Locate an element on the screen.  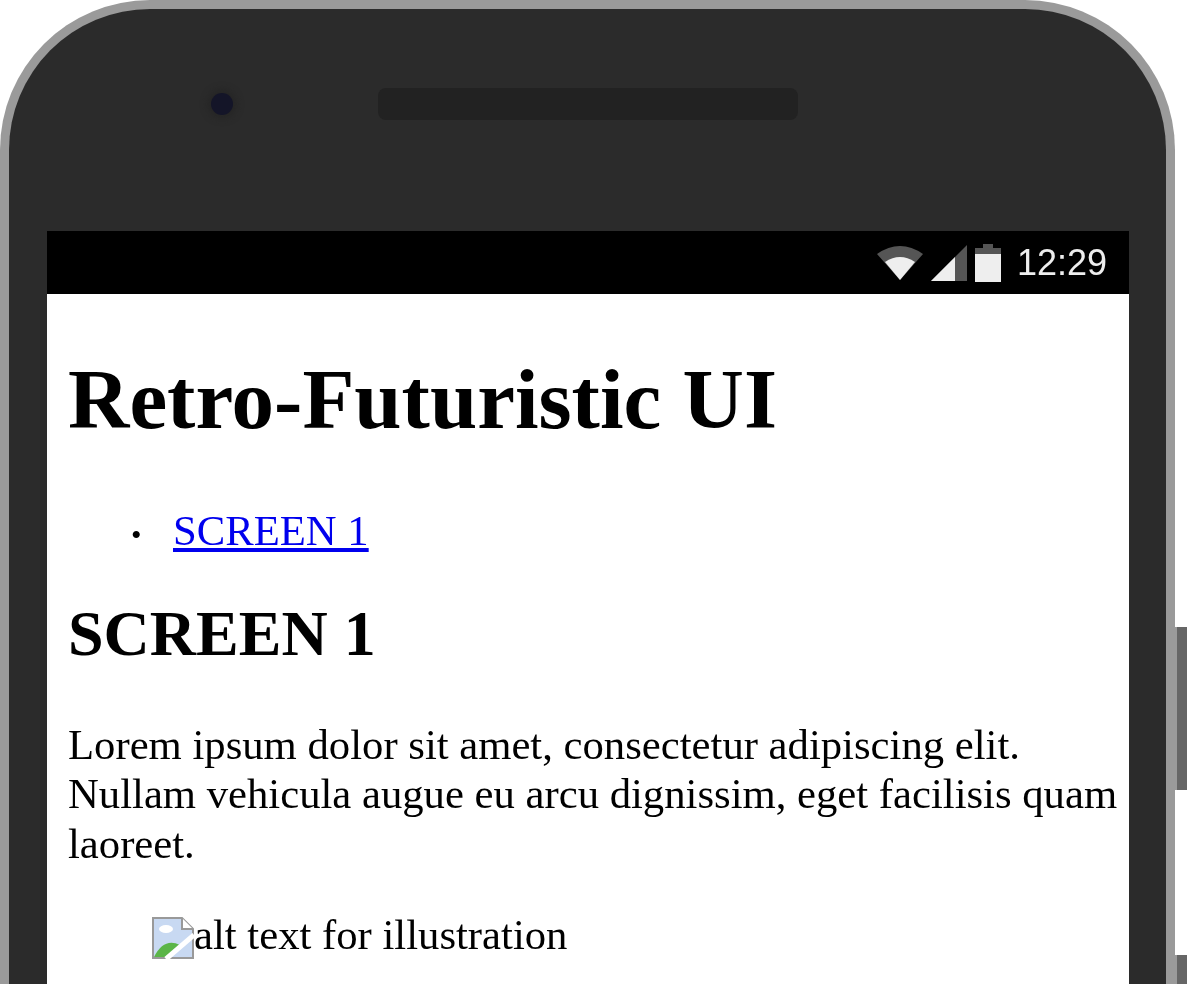
battery-icon is located at coordinates (987, 262).